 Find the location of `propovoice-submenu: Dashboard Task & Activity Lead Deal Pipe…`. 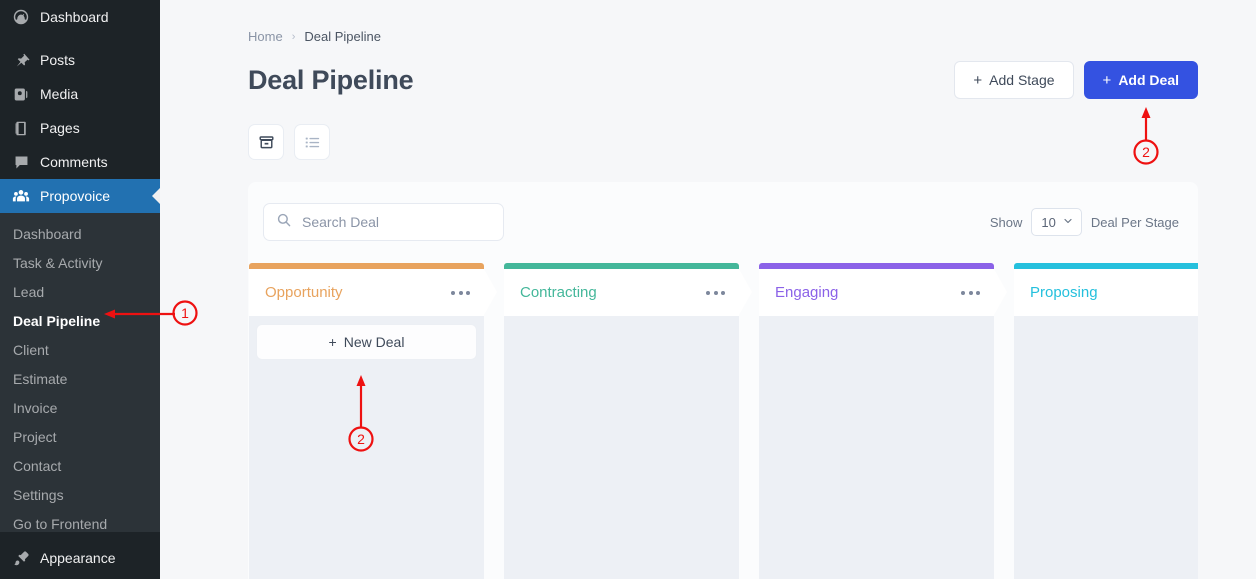

propovoice-submenu: Dashboard Task & Activity Lead Deal Pipe… is located at coordinates (80, 380).